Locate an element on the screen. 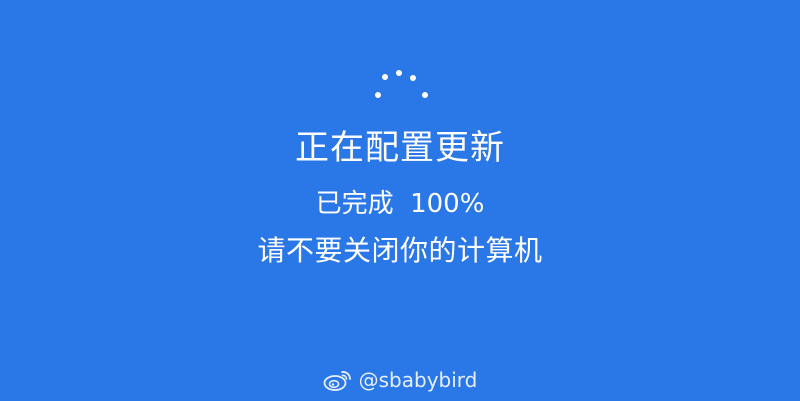 This screenshot has width=800, height=401. progress-status: 已完成 100% is located at coordinates (400, 204).